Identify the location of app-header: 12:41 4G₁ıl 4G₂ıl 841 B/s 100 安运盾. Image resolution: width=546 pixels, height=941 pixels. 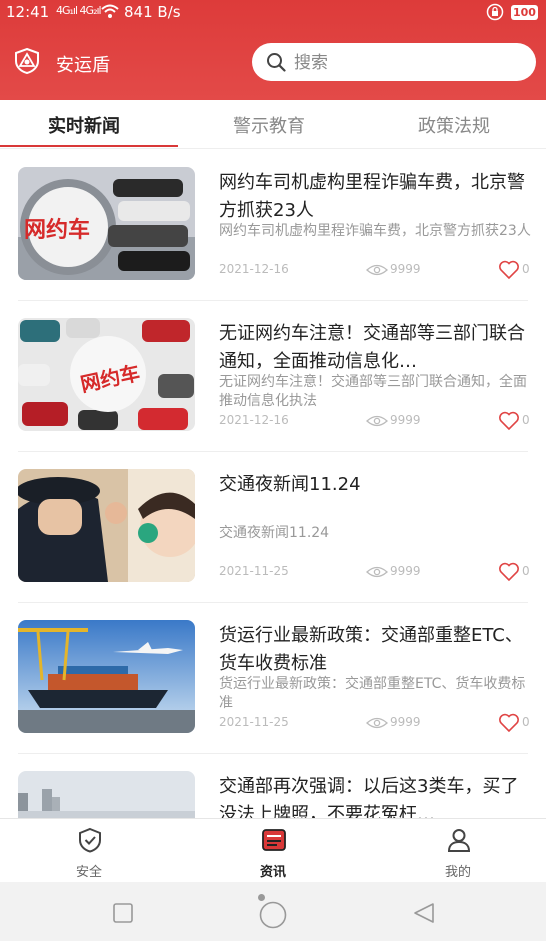
(273, 50).